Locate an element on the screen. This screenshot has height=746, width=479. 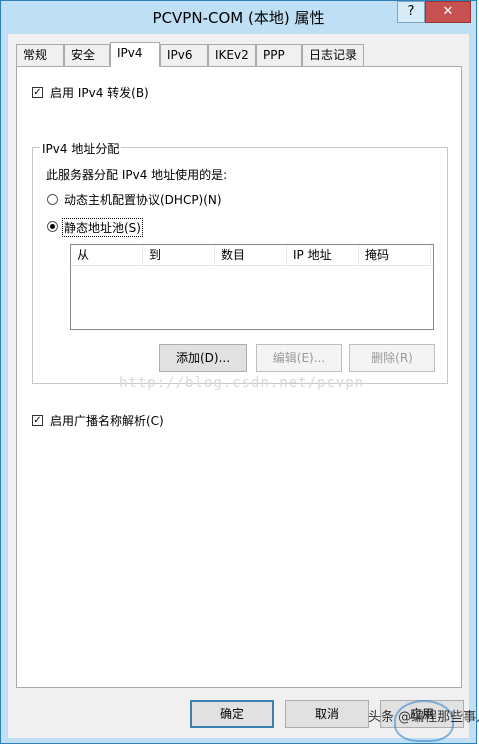
cancel-button: 取消 is located at coordinates (327, 714).